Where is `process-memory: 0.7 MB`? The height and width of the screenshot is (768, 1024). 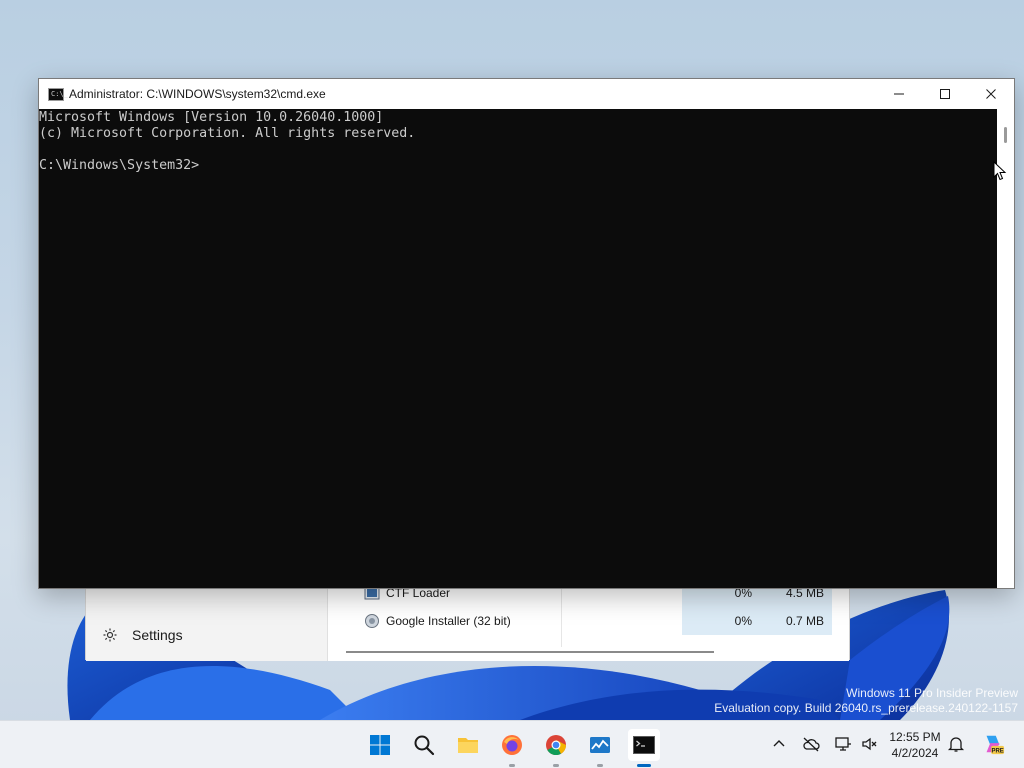
process-memory: 0.7 MB is located at coordinates (799, 621).